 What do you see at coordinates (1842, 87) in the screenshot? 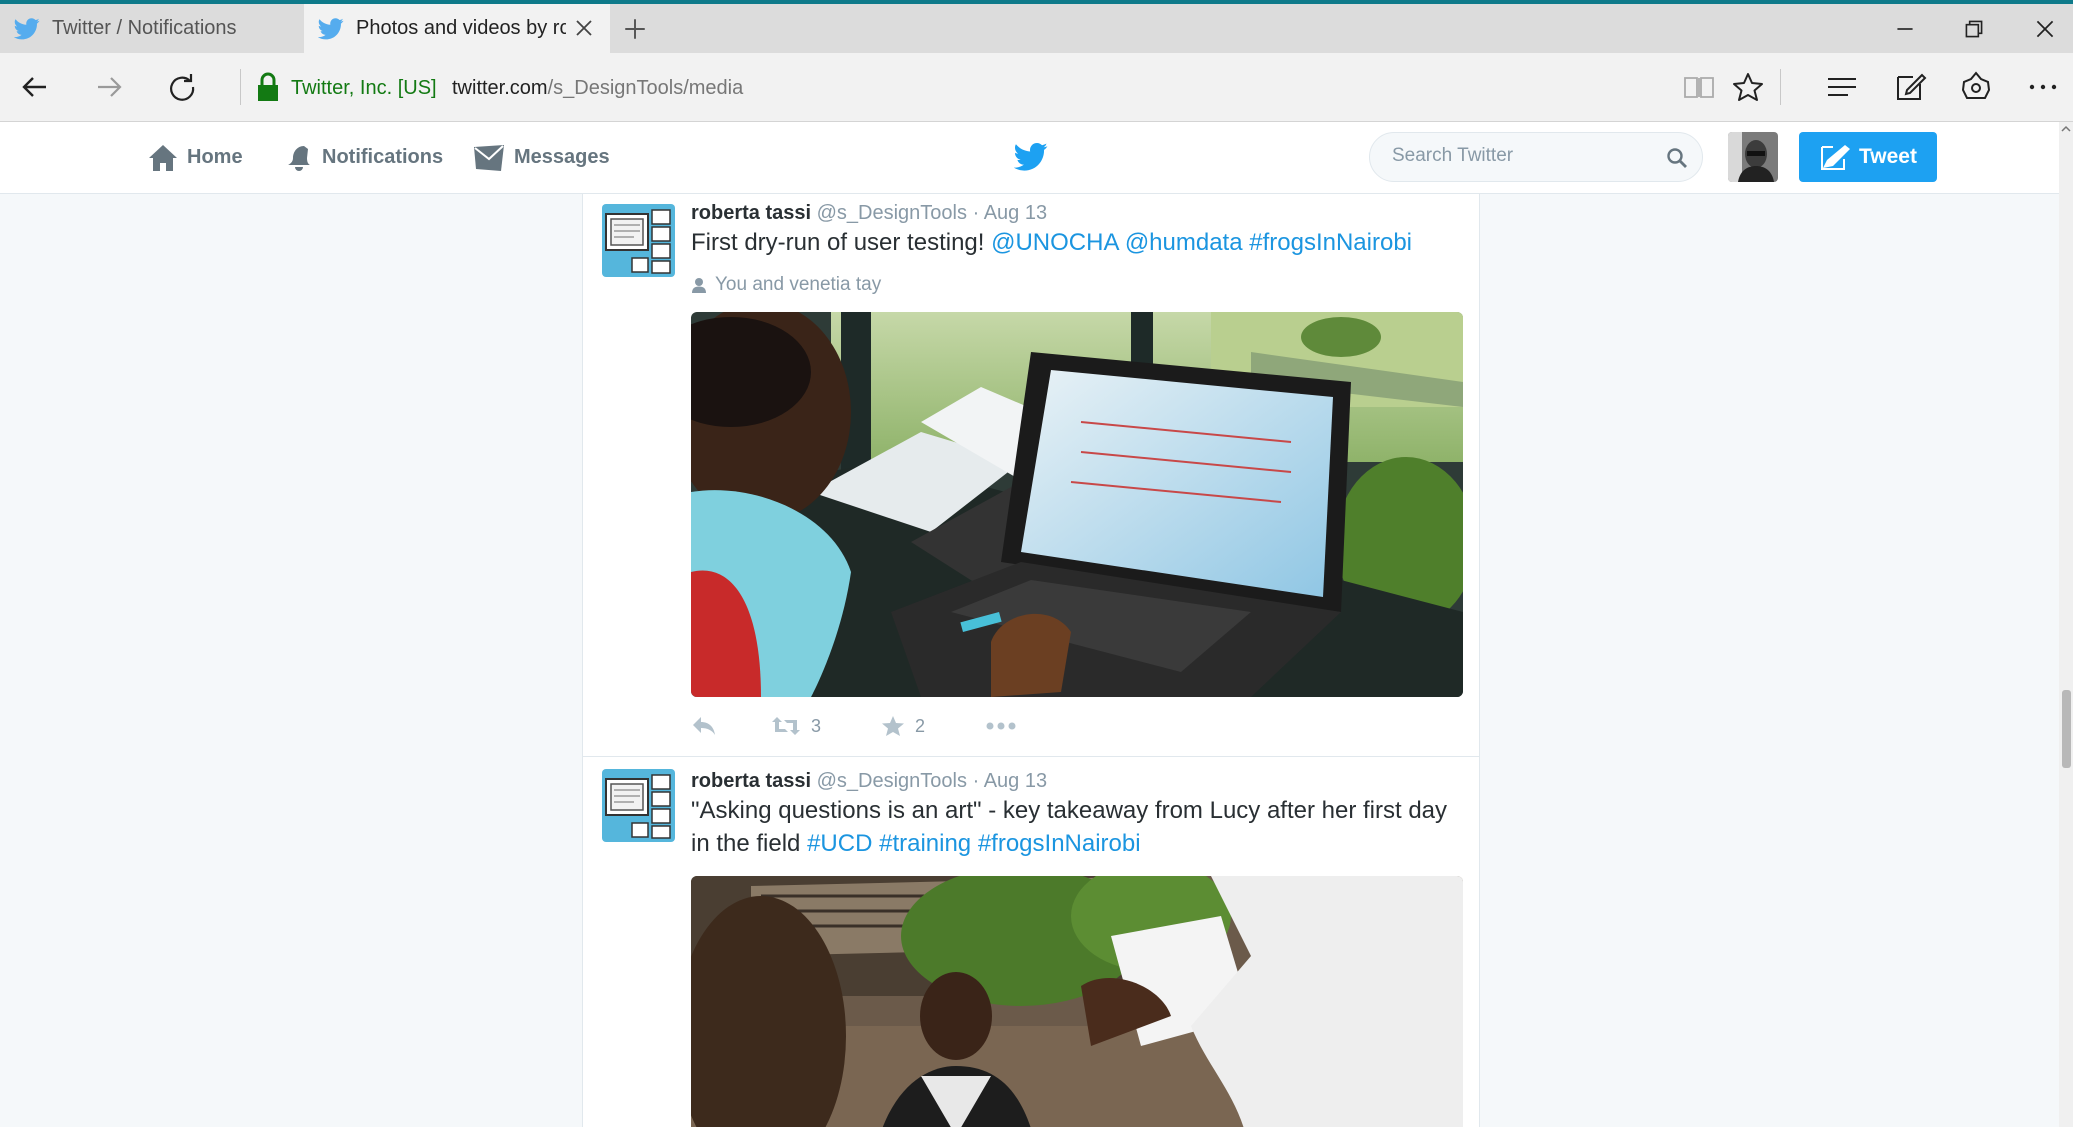
I see `hub-icon` at bounding box center [1842, 87].